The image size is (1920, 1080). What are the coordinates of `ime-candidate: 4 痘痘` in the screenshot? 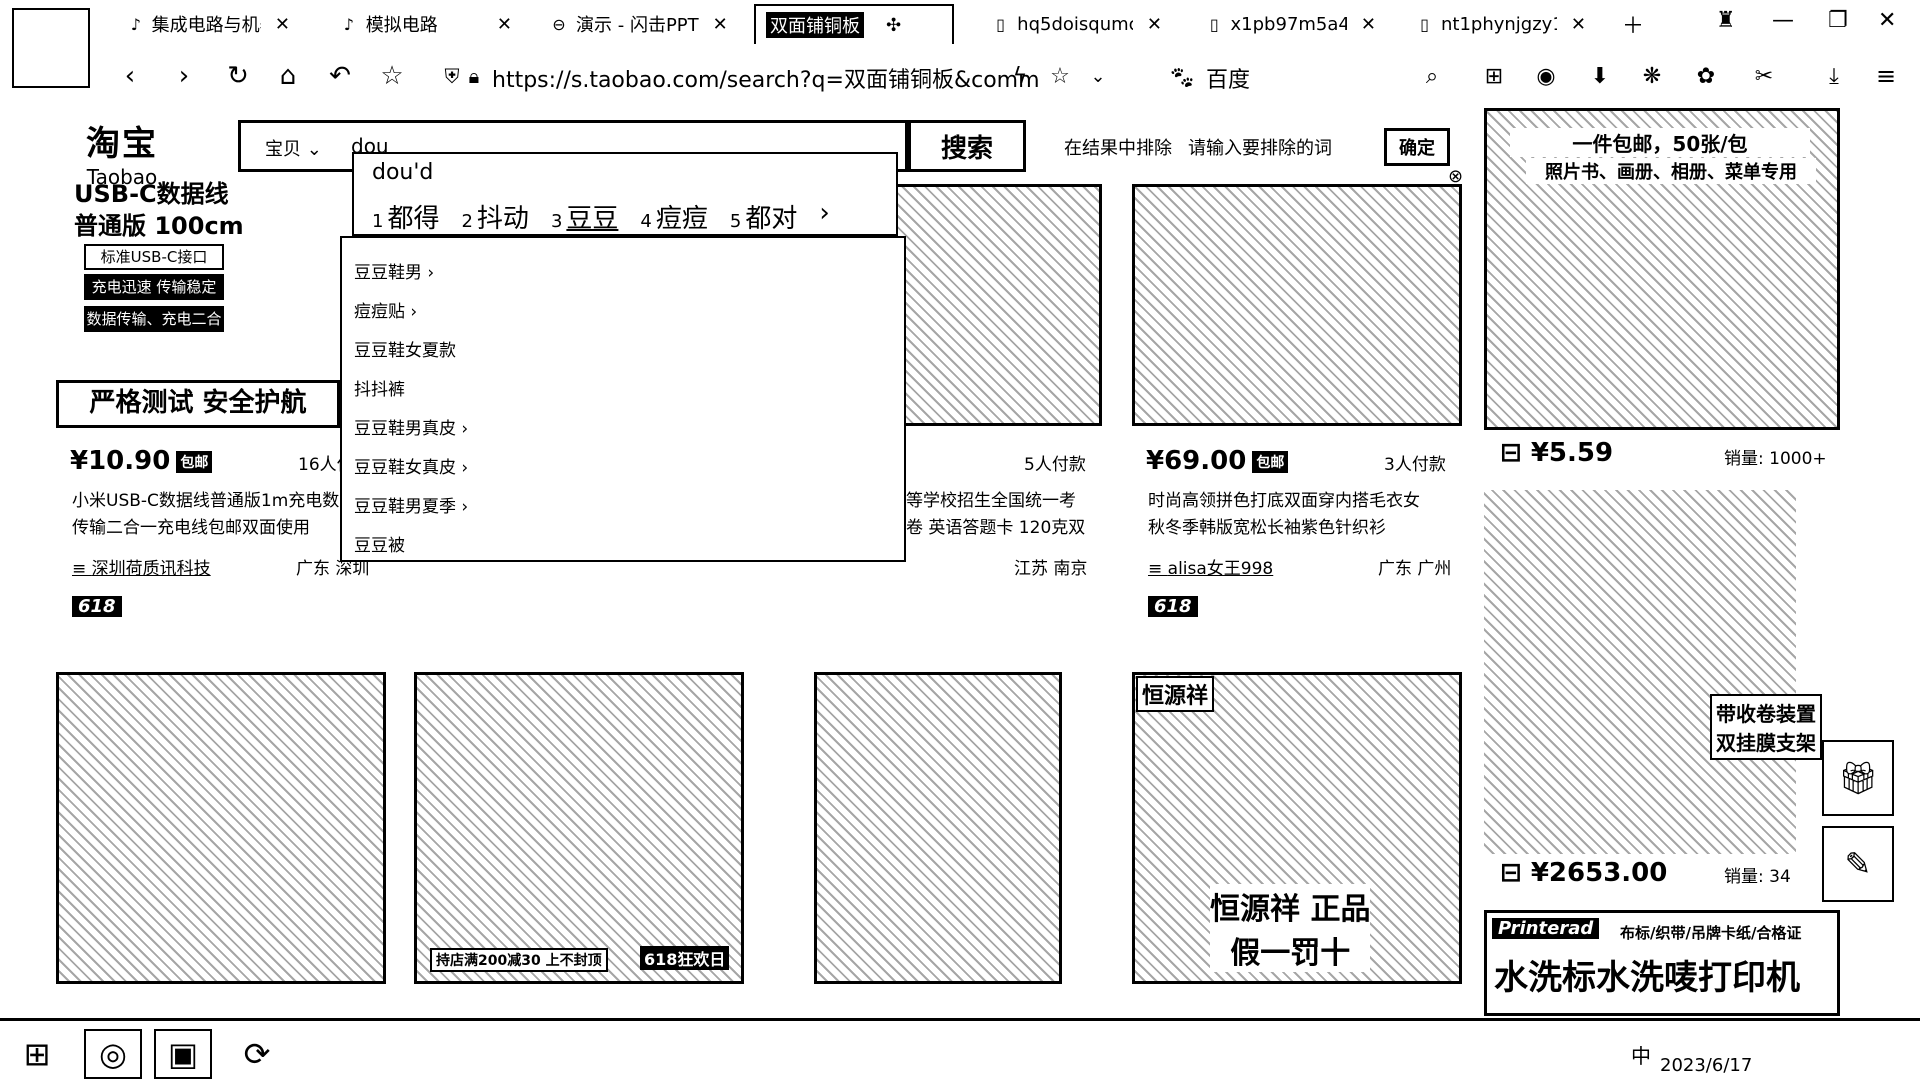 It's located at (673, 216).